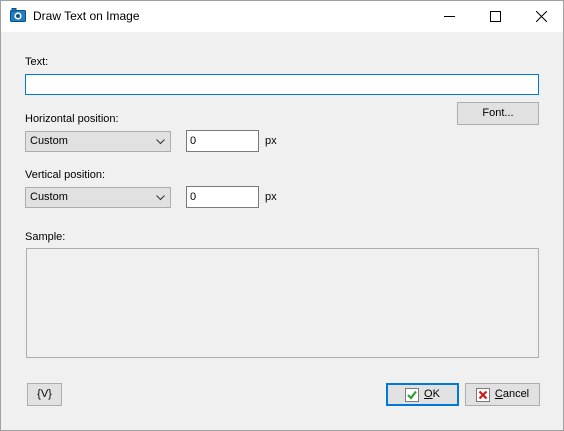 Image resolution: width=564 pixels, height=431 pixels. What do you see at coordinates (86, 16) in the screenshot?
I see `window-title: Draw Text on Image` at bounding box center [86, 16].